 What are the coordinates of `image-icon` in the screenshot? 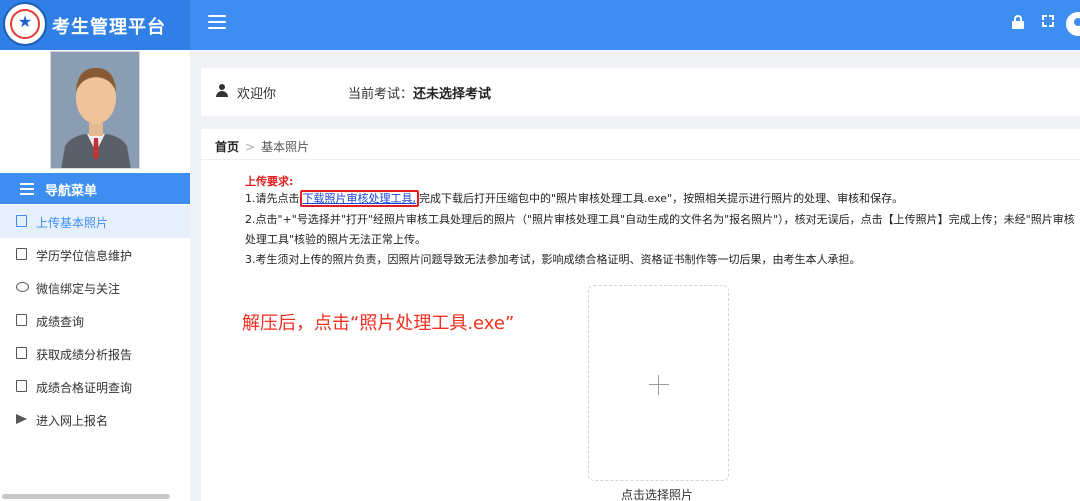 It's located at (21, 221).